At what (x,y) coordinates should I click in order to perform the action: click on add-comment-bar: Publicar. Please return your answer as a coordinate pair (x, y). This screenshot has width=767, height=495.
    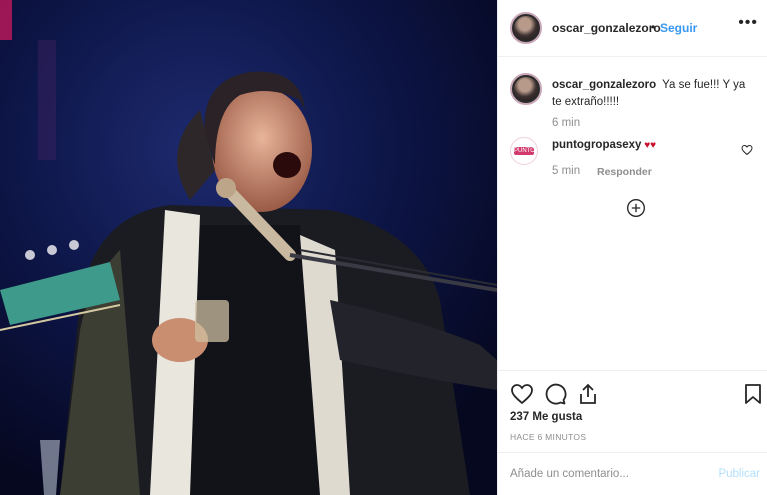
    Looking at the image, I should click on (632, 473).